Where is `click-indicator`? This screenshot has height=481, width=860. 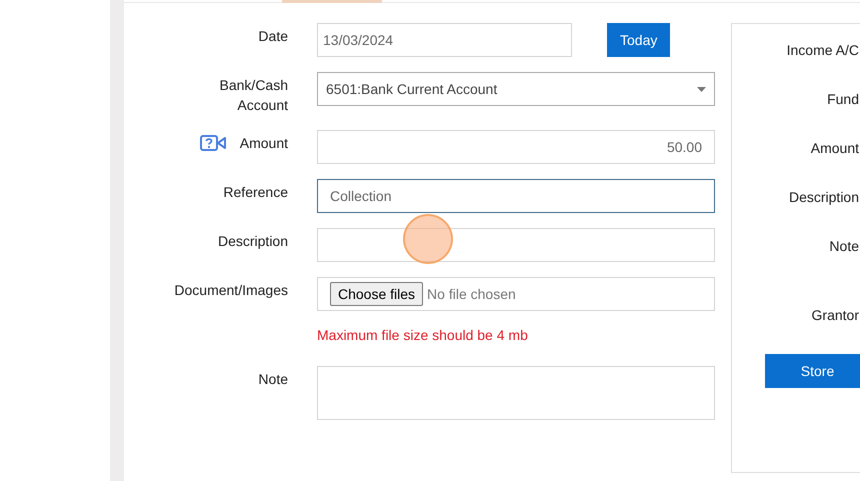 click-indicator is located at coordinates (428, 239).